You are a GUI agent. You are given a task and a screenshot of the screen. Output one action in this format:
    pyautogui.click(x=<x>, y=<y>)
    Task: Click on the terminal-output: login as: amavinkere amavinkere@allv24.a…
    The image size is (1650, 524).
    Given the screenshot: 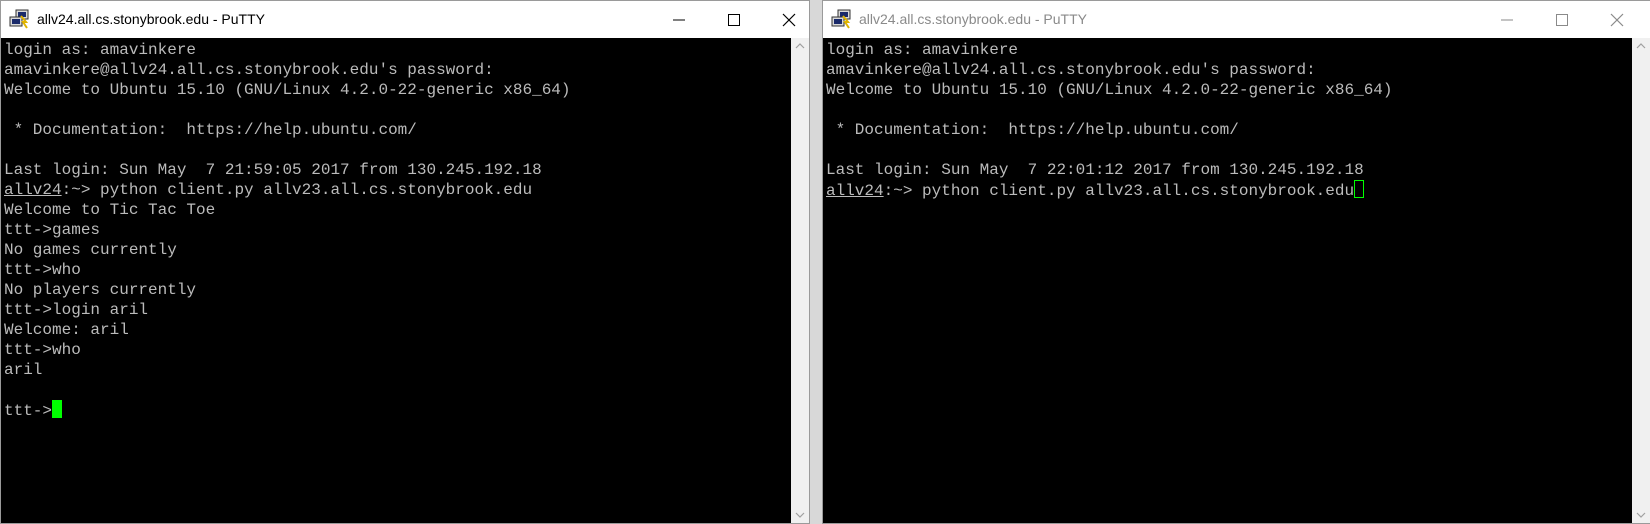 What is the action you would take?
    pyautogui.click(x=1109, y=120)
    